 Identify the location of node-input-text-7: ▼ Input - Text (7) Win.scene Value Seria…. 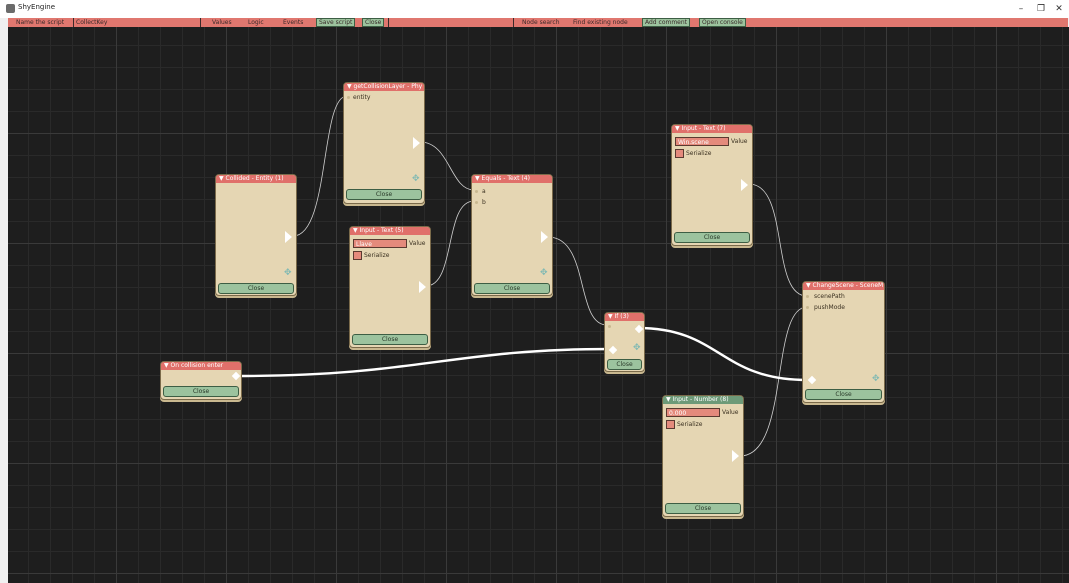
(712, 185).